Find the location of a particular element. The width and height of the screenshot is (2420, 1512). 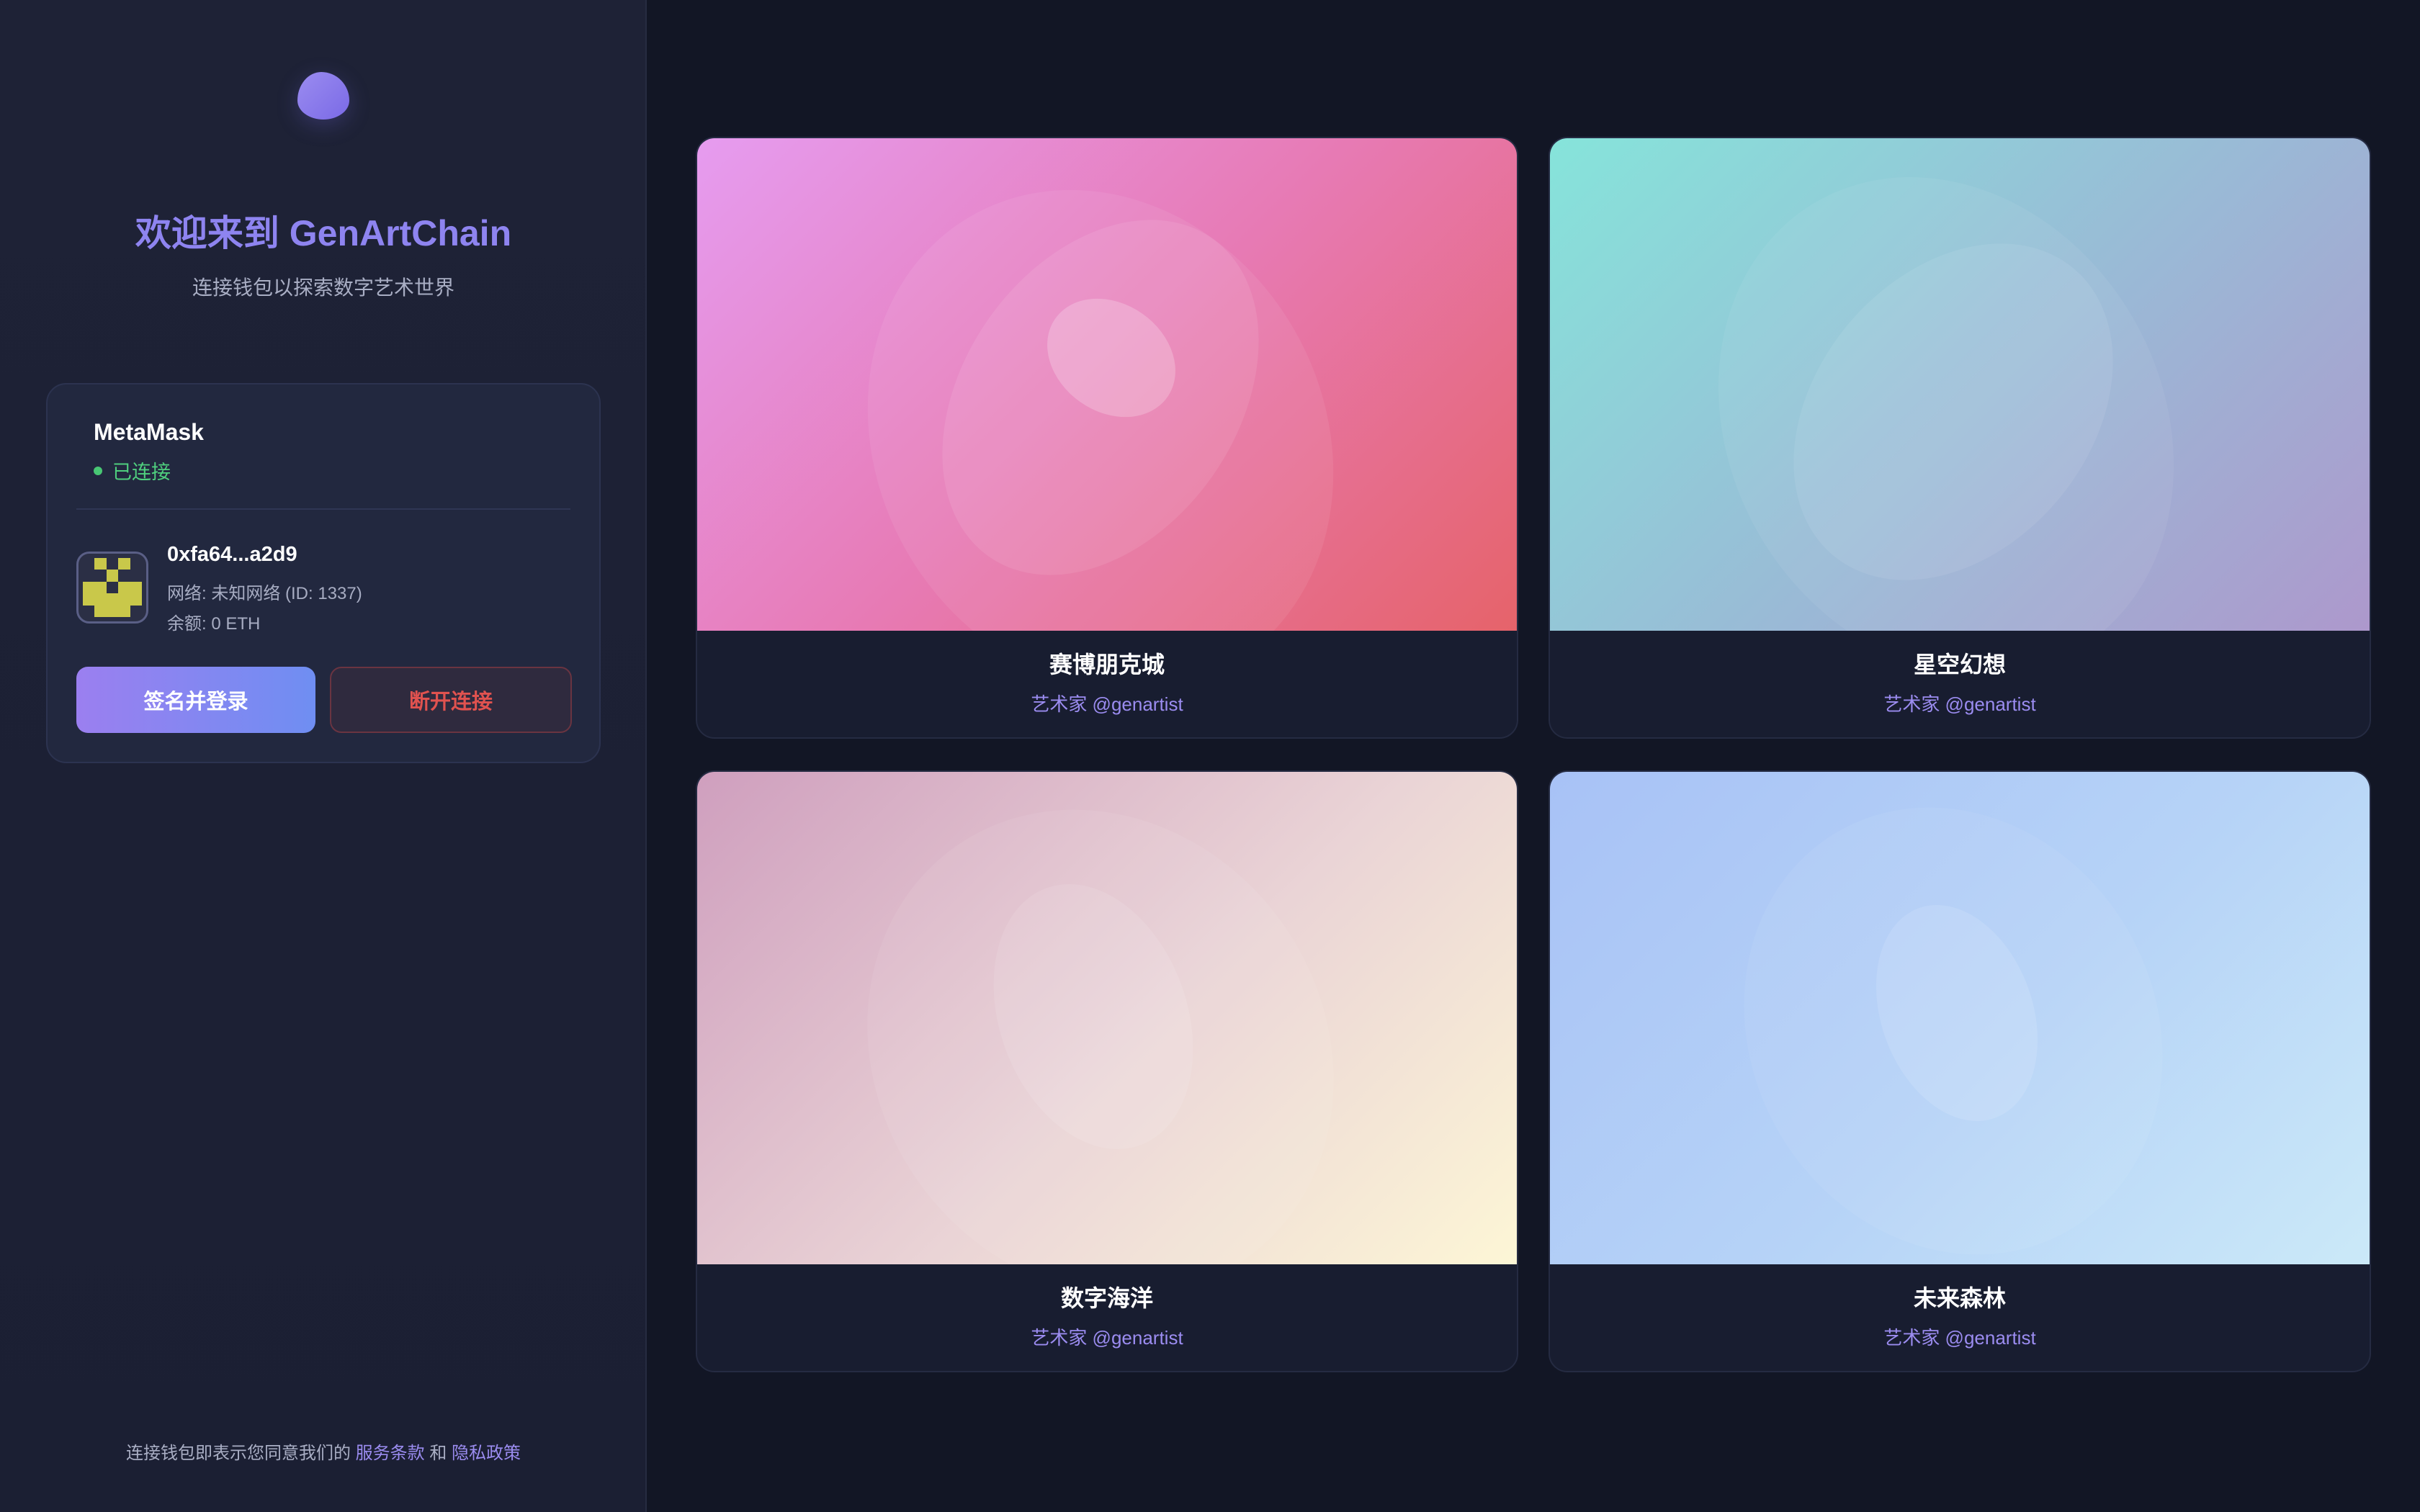

disconnect-button: 断开连接 is located at coordinates (451, 700).